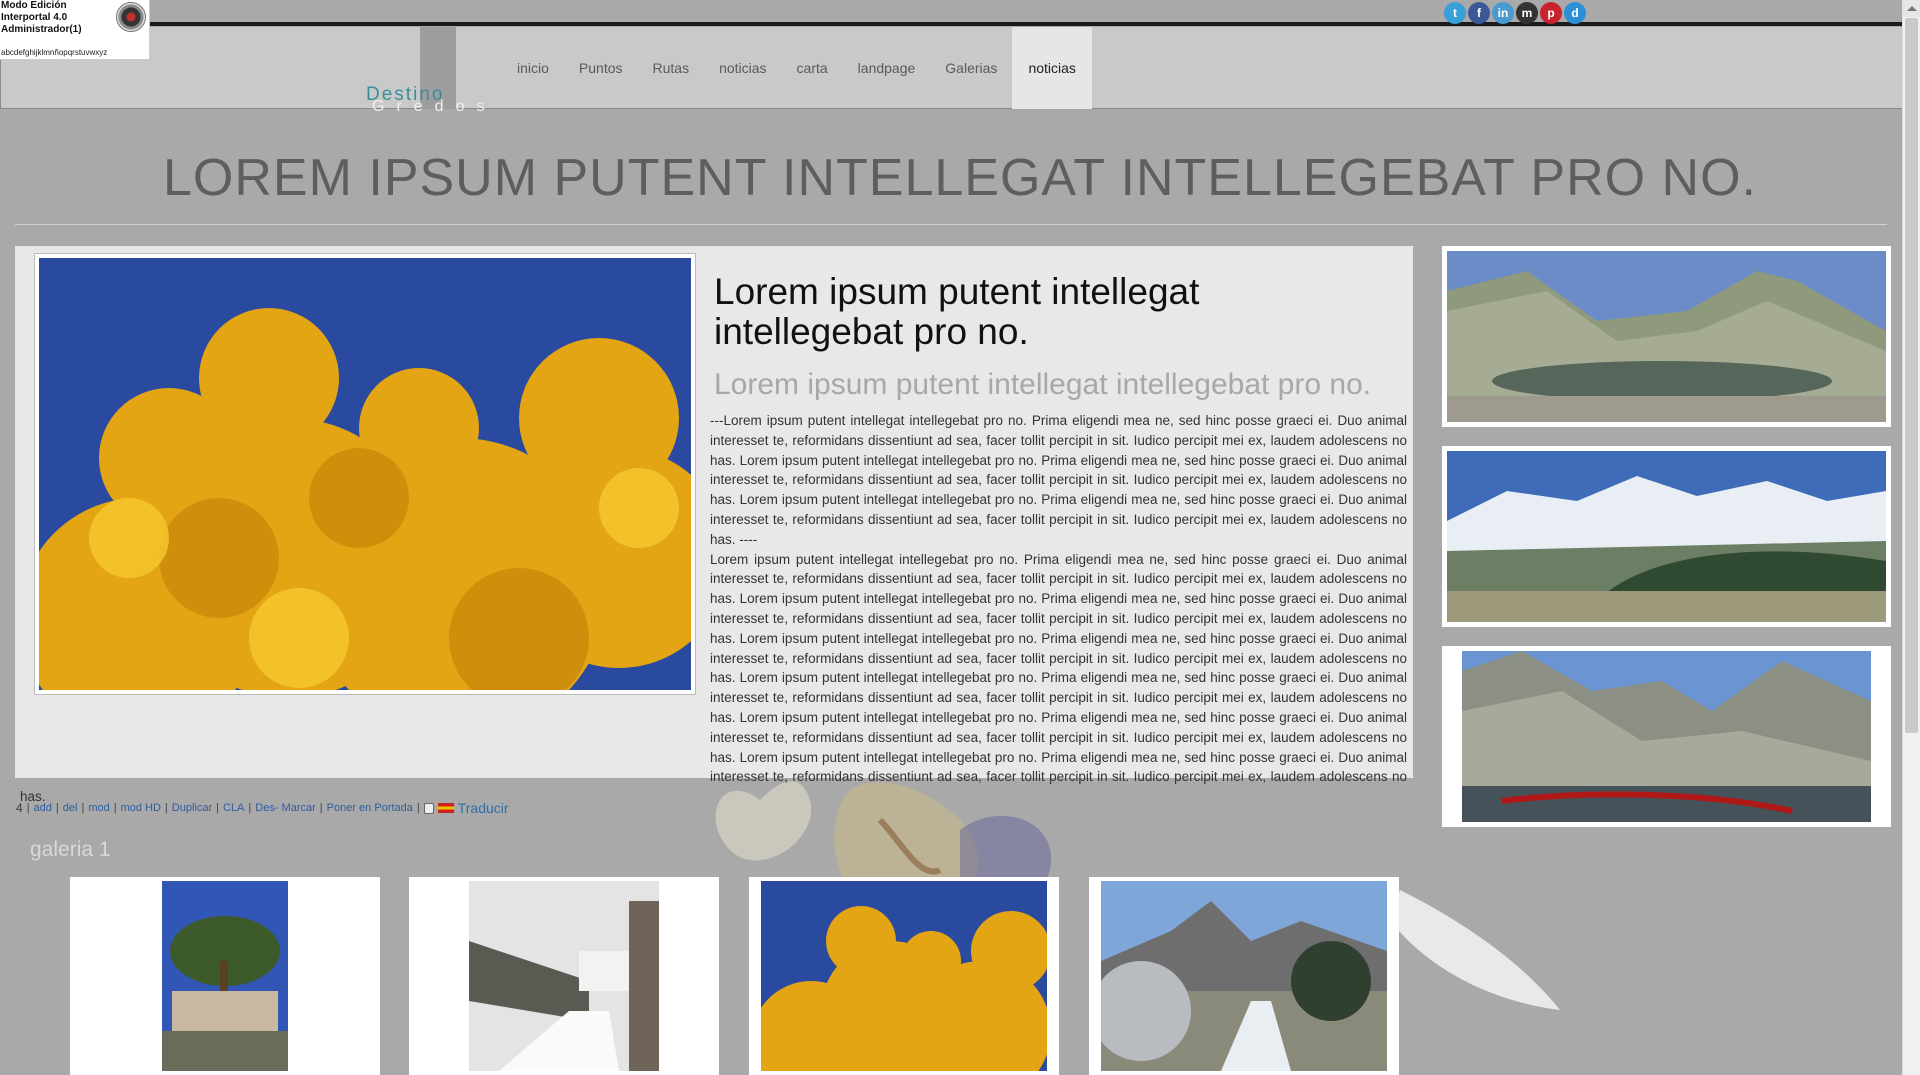 This screenshot has height=1075, width=1920. What do you see at coordinates (43, 808) in the screenshot?
I see `add-link: add` at bounding box center [43, 808].